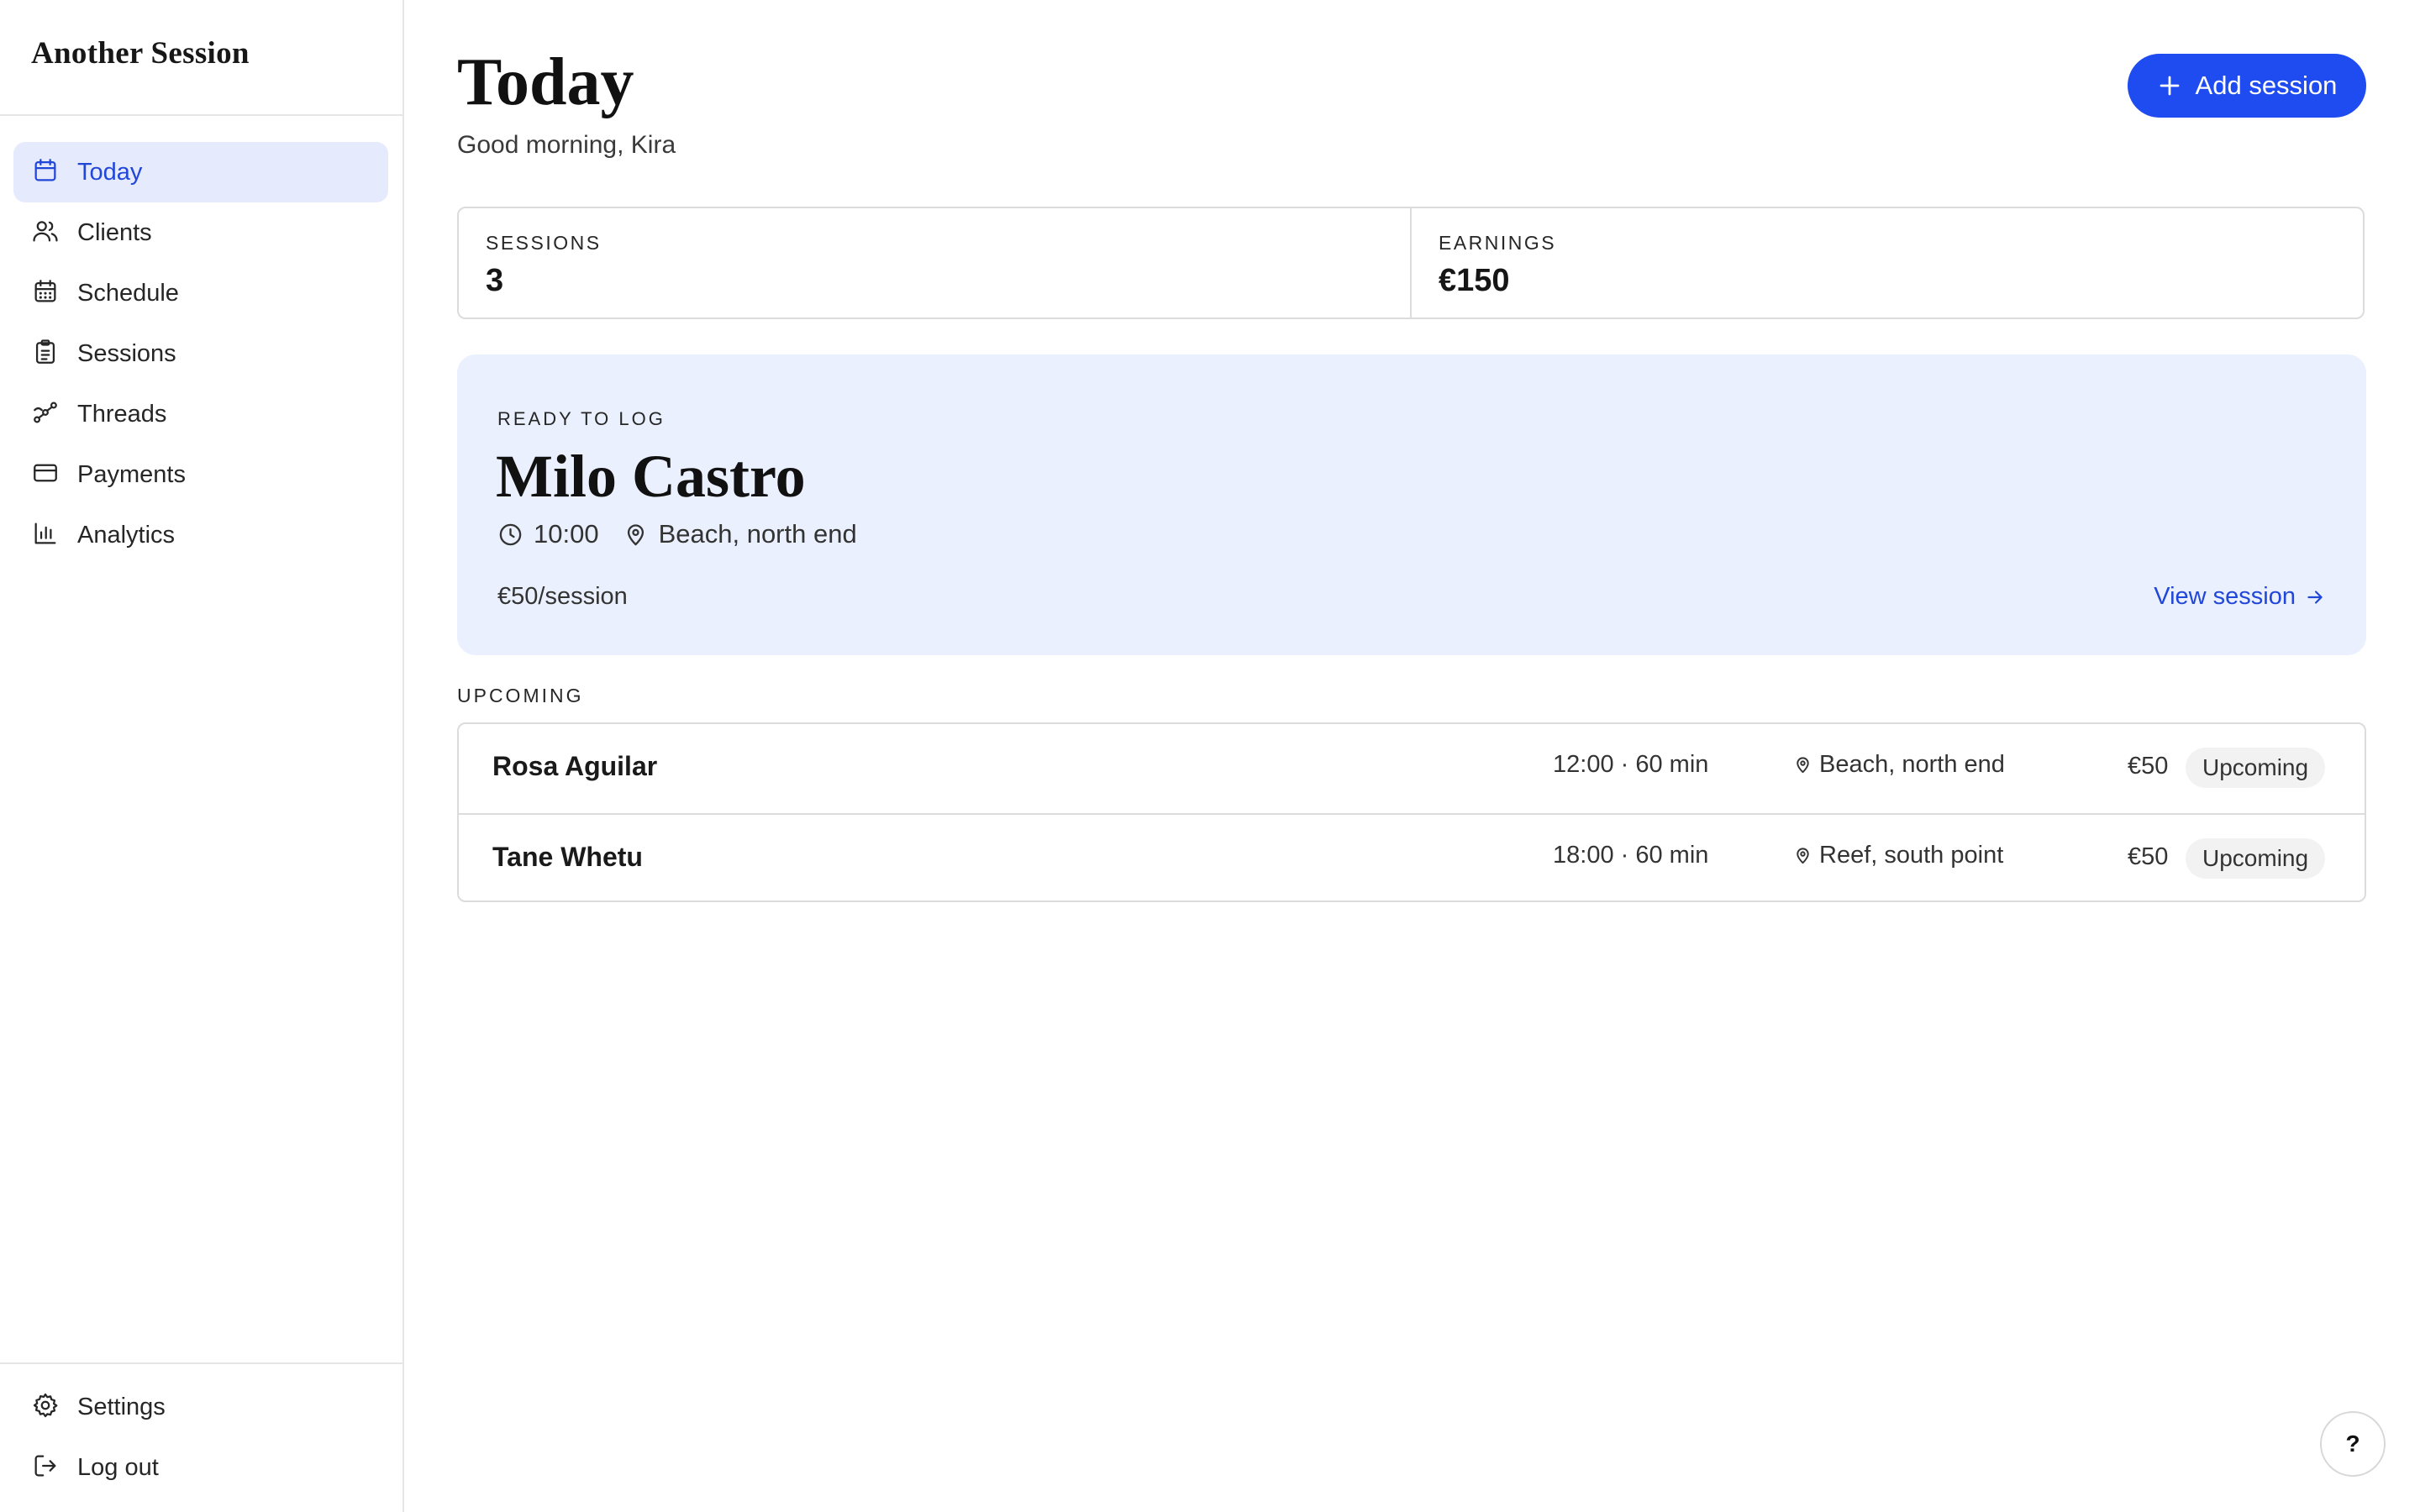 This screenshot has height=1512, width=2420. What do you see at coordinates (651, 476) in the screenshot?
I see `client-name: Milo Castro` at bounding box center [651, 476].